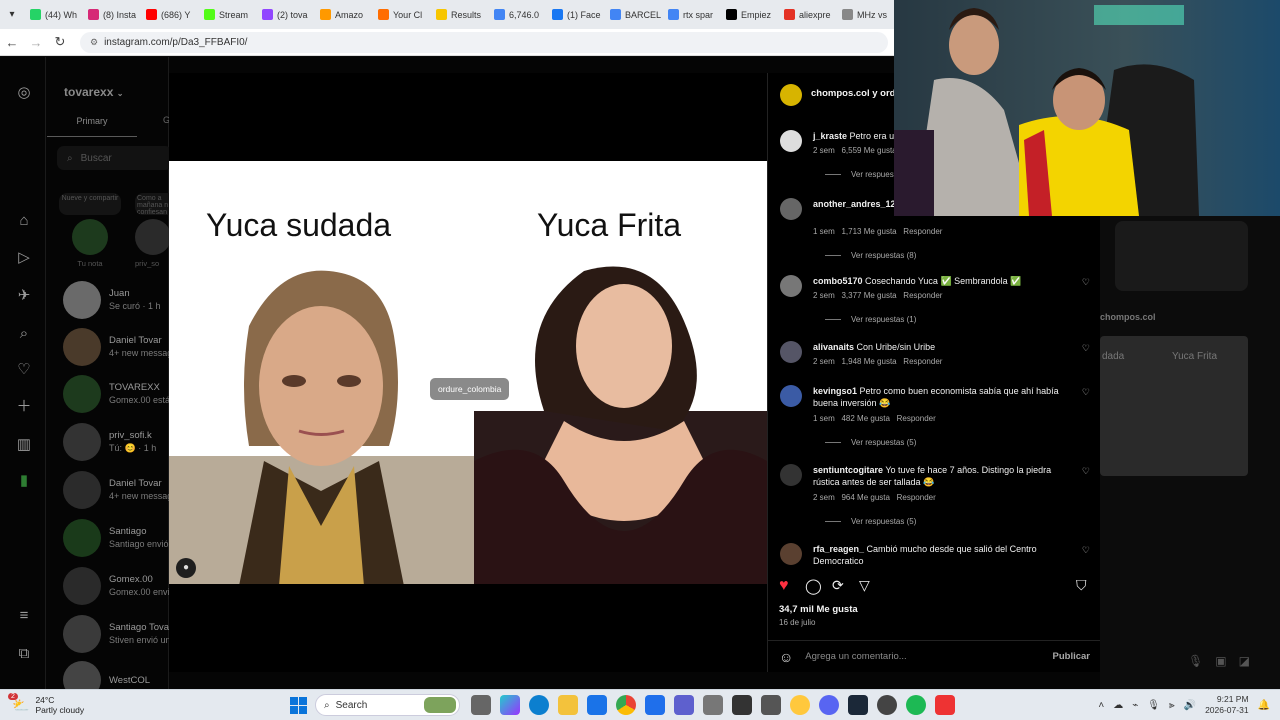 This screenshot has width=1280, height=720. What do you see at coordinates (169, 14) in the screenshot?
I see `browser-tab: (686) Y` at bounding box center [169, 14].